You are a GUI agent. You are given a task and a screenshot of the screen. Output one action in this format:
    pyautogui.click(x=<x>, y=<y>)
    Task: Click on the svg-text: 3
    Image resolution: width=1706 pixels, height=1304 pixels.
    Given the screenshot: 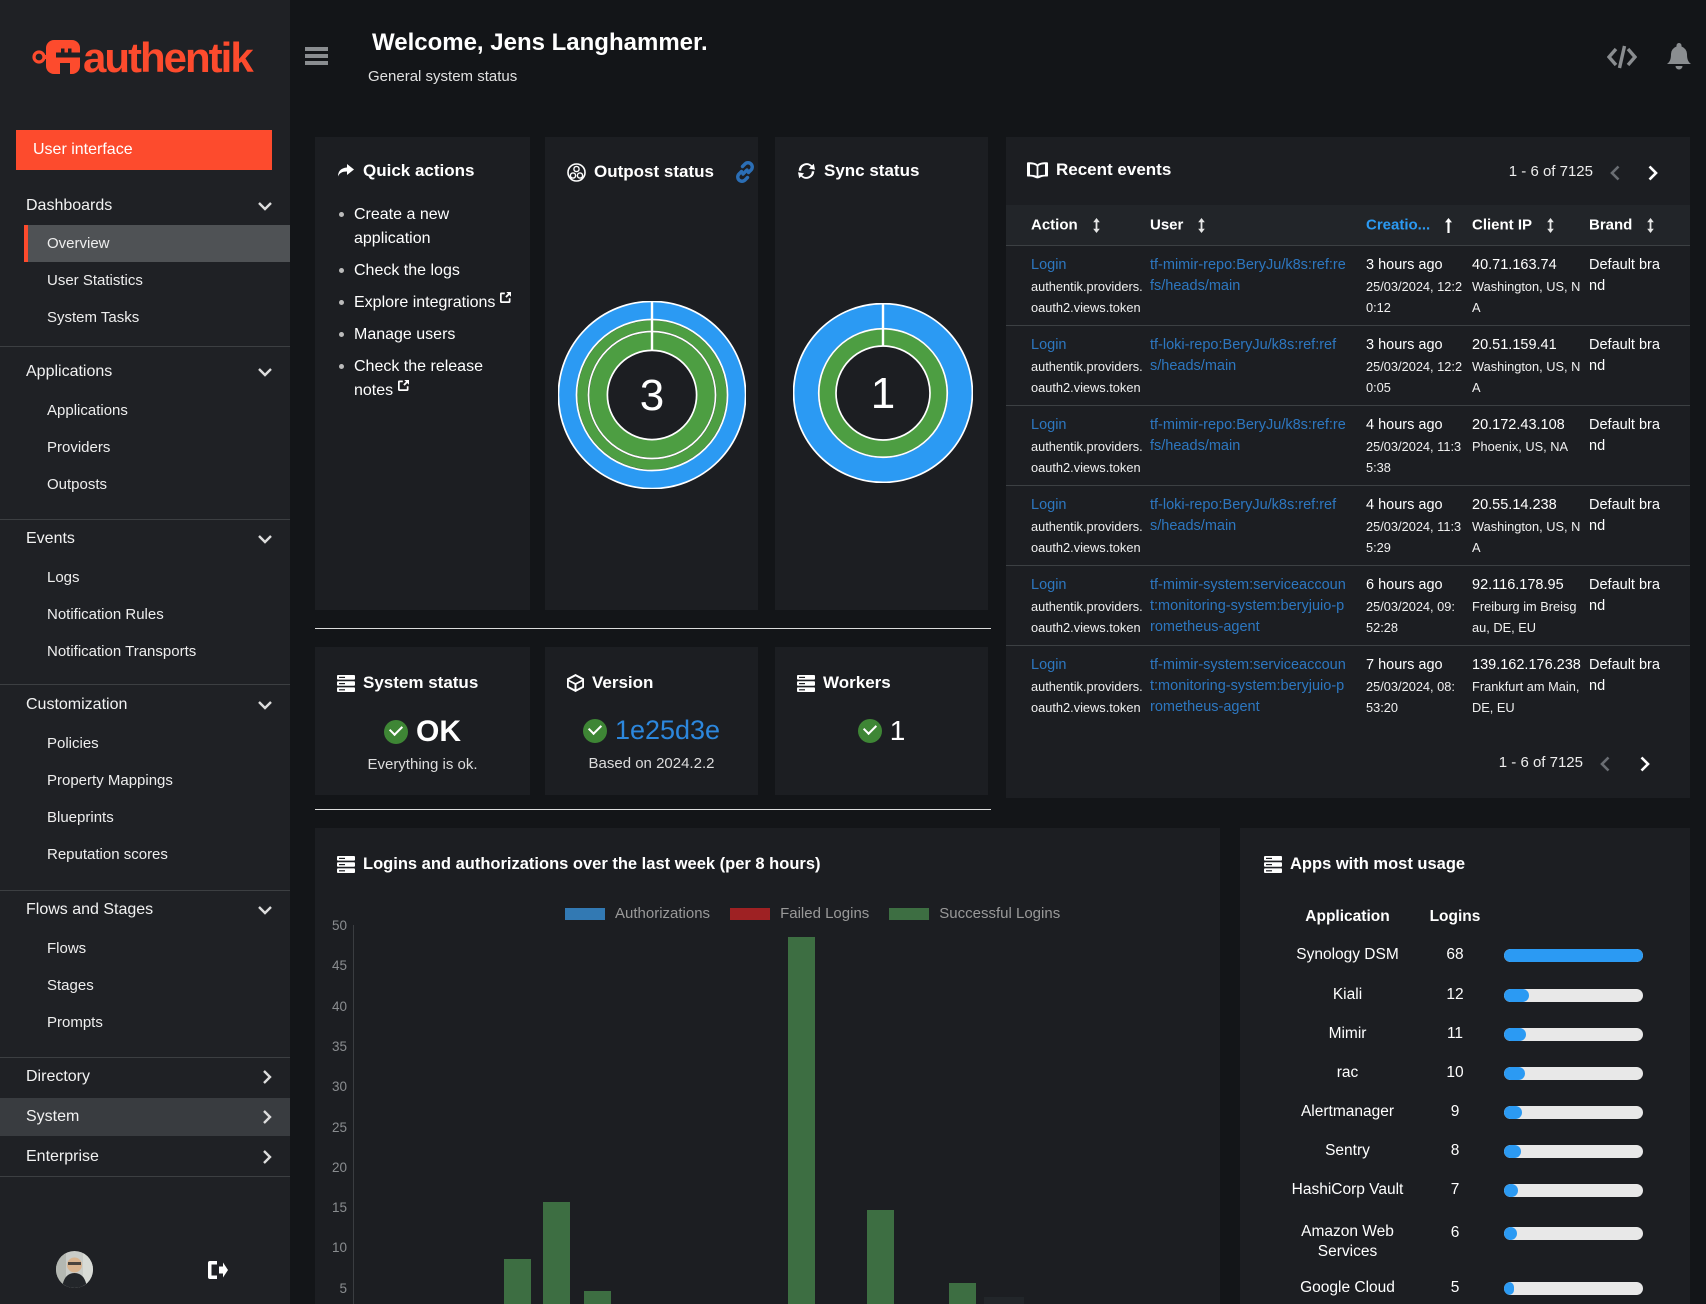 What is the action you would take?
    pyautogui.click(x=652, y=395)
    